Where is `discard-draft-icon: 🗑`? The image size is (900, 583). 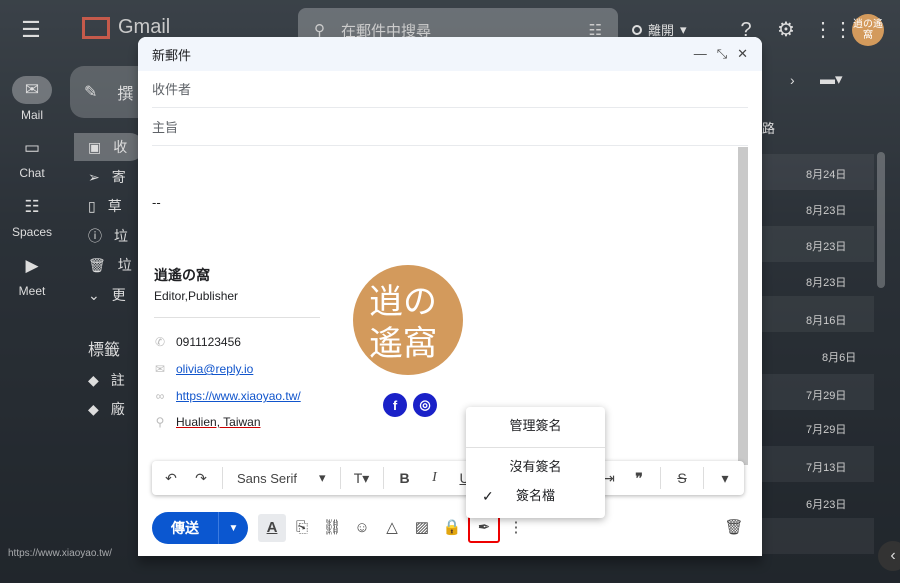 discard-draft-icon: 🗑 is located at coordinates (734, 528).